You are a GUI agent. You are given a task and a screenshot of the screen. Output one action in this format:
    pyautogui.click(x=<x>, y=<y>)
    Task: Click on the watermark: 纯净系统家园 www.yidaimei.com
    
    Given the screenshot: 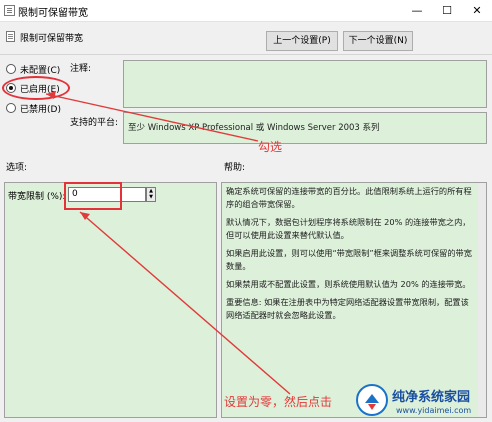 What is the action you would take?
    pyautogui.click(x=422, y=401)
    